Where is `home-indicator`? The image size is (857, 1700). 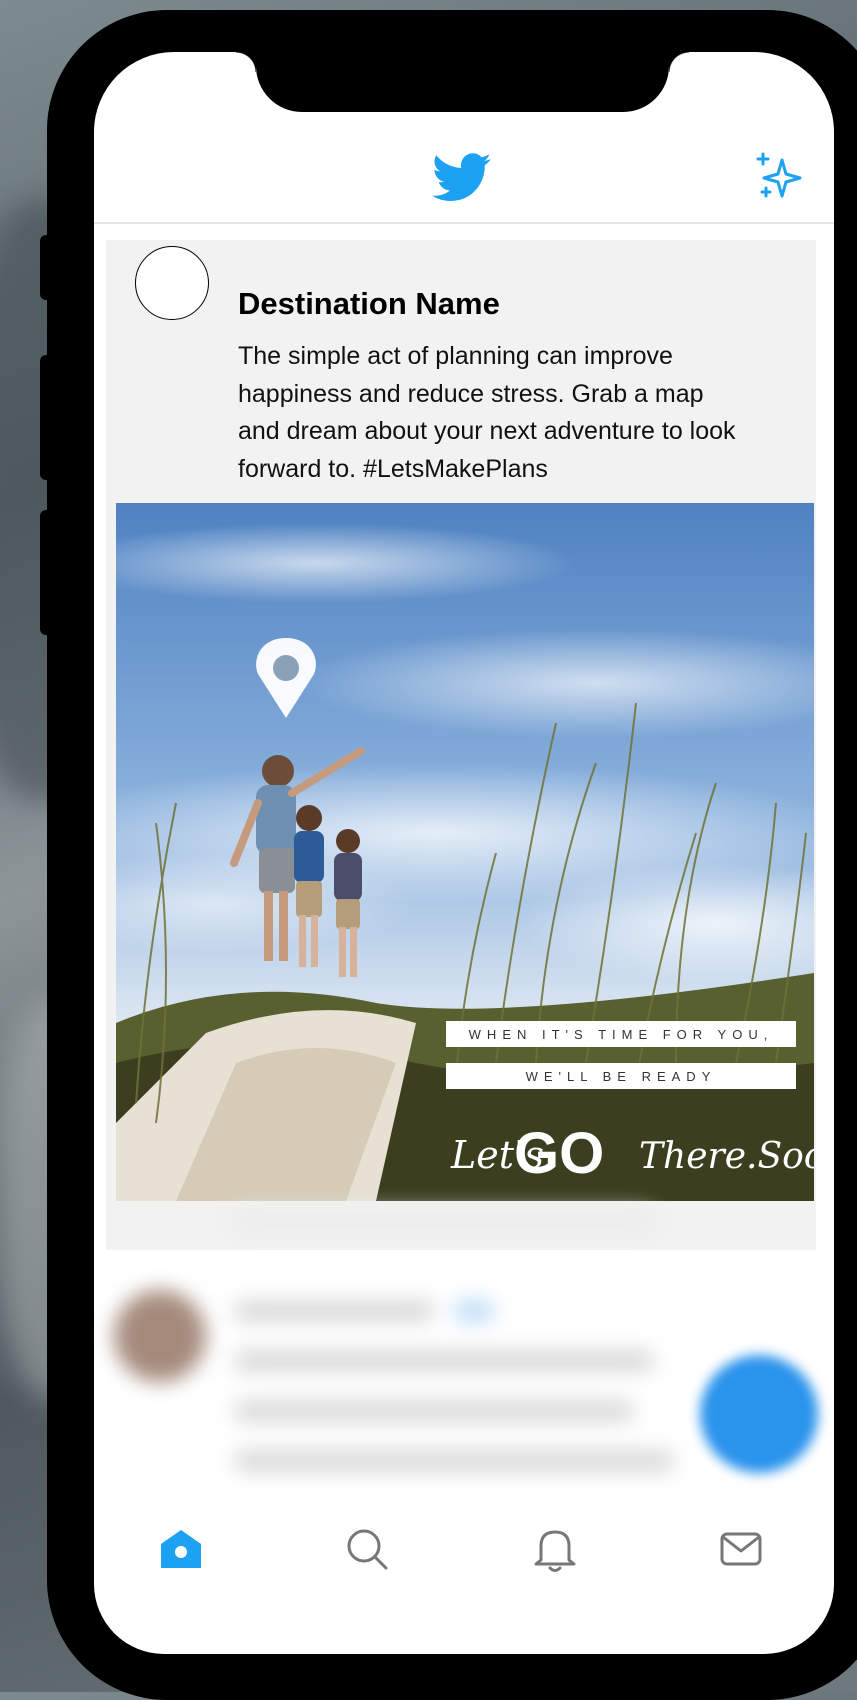
home-indicator is located at coordinates (462, 1676).